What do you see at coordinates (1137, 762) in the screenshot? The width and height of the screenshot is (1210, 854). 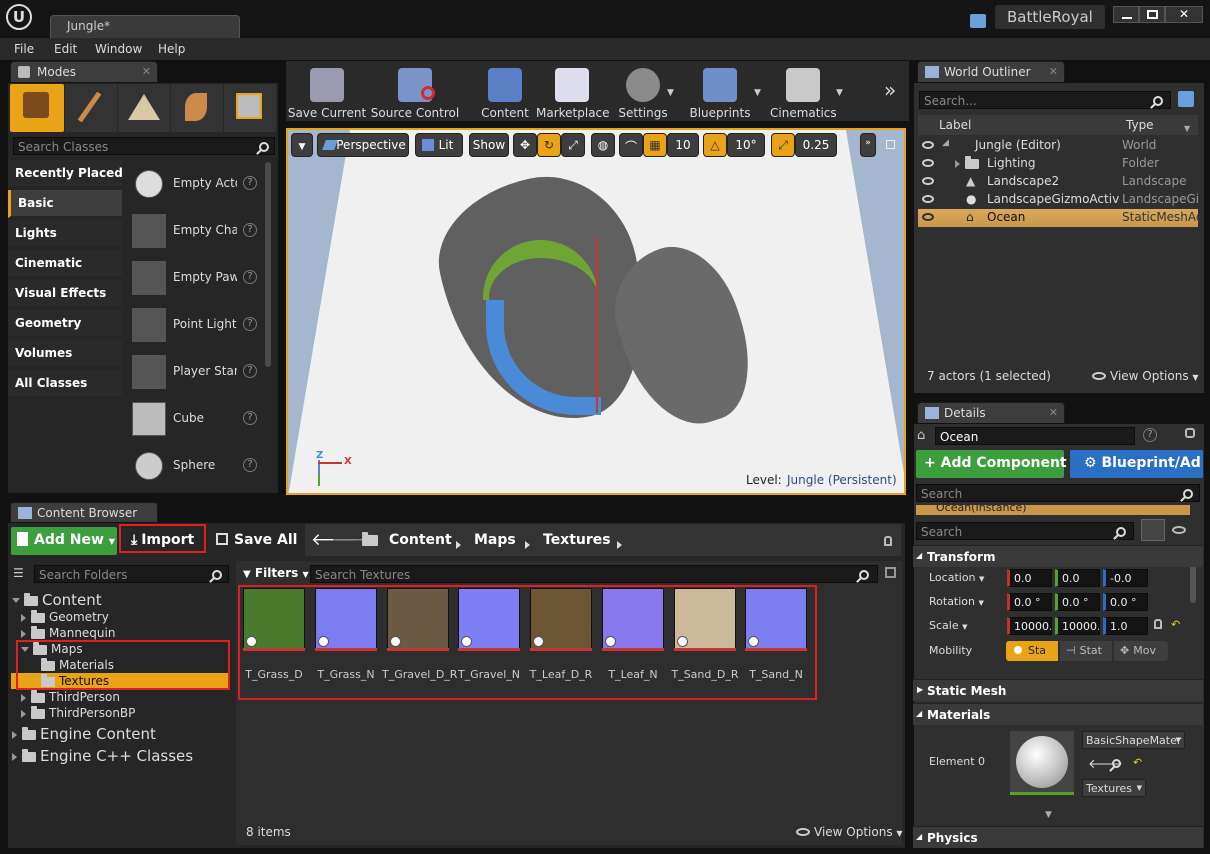 I see `reset-arrow-icon: ↶` at bounding box center [1137, 762].